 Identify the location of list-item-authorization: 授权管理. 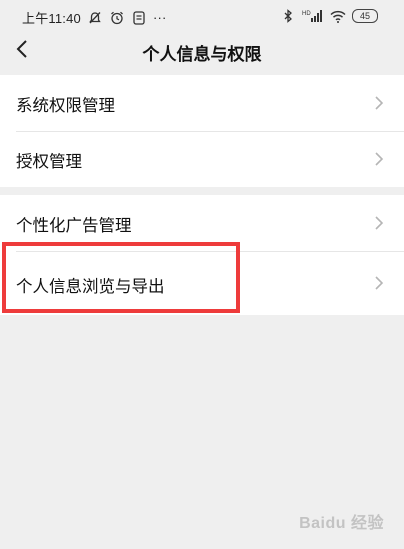
(202, 159).